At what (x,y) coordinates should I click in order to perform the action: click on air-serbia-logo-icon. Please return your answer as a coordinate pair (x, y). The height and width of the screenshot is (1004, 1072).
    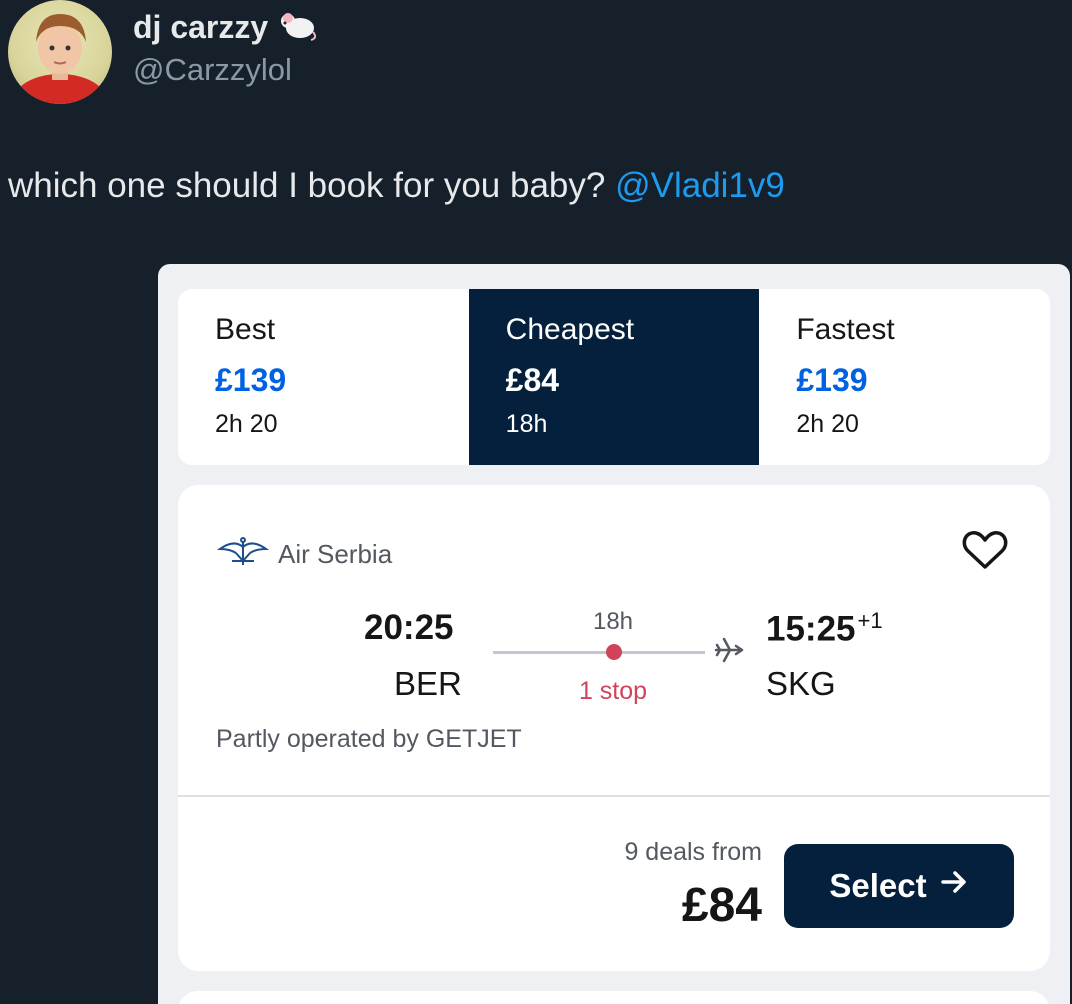
    Looking at the image, I should click on (243, 554).